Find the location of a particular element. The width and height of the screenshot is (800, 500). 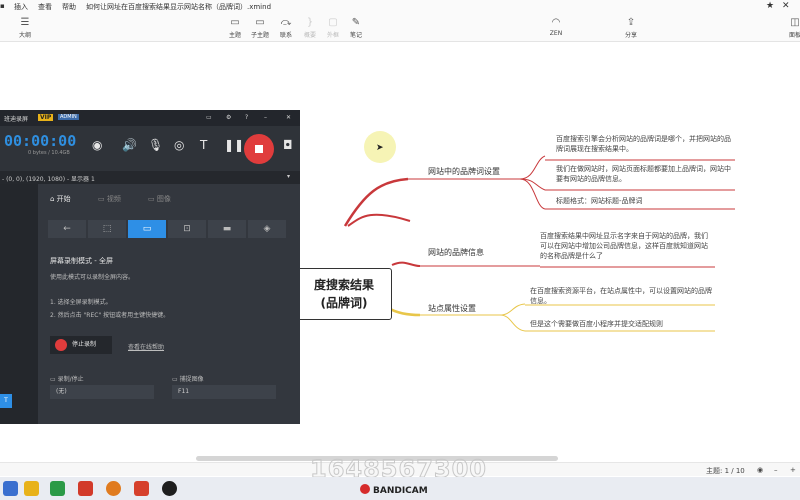

text-overlay-icon: T is located at coordinates (203, 145).